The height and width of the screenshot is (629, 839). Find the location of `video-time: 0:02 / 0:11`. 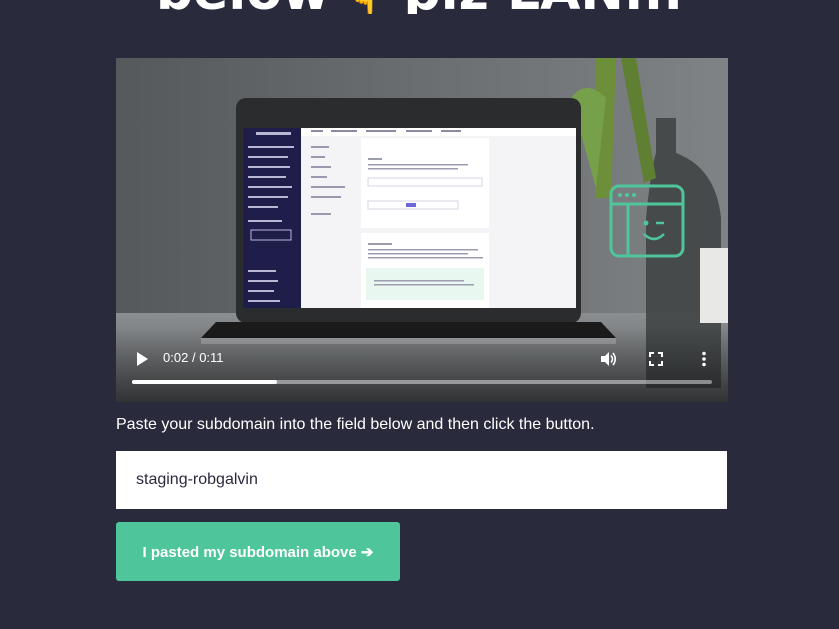

video-time: 0:02 / 0:11 is located at coordinates (193, 357).